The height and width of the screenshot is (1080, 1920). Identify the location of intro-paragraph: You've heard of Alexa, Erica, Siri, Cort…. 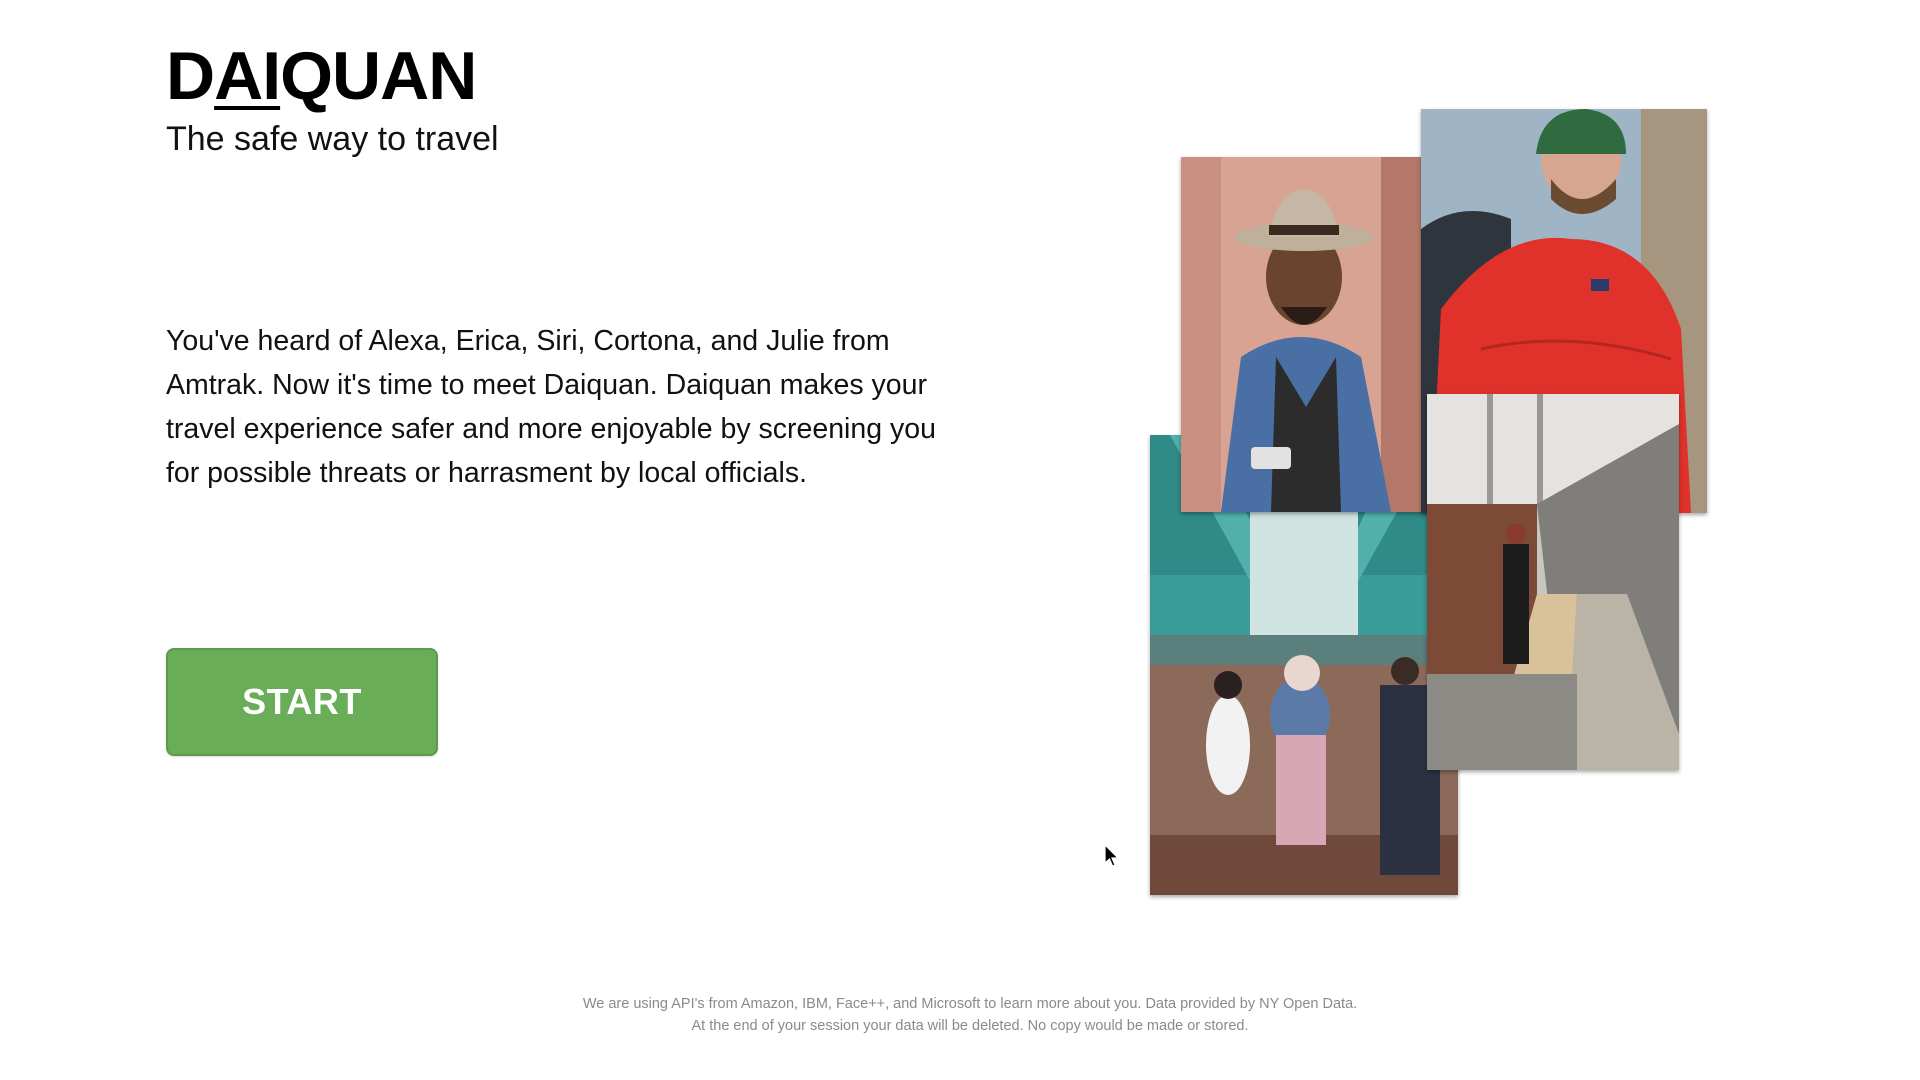
(551, 407).